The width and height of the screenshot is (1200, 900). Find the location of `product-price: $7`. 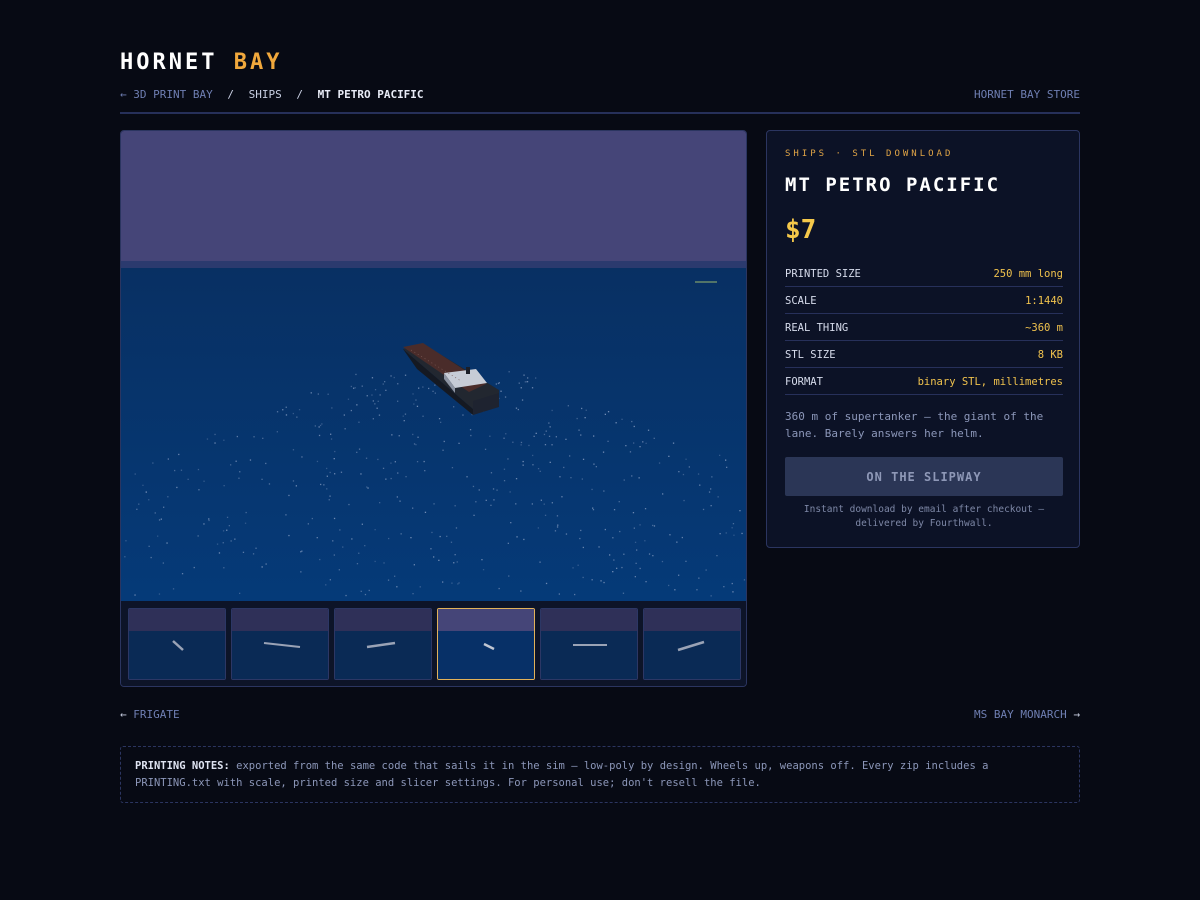

product-price: $7 is located at coordinates (801, 230).